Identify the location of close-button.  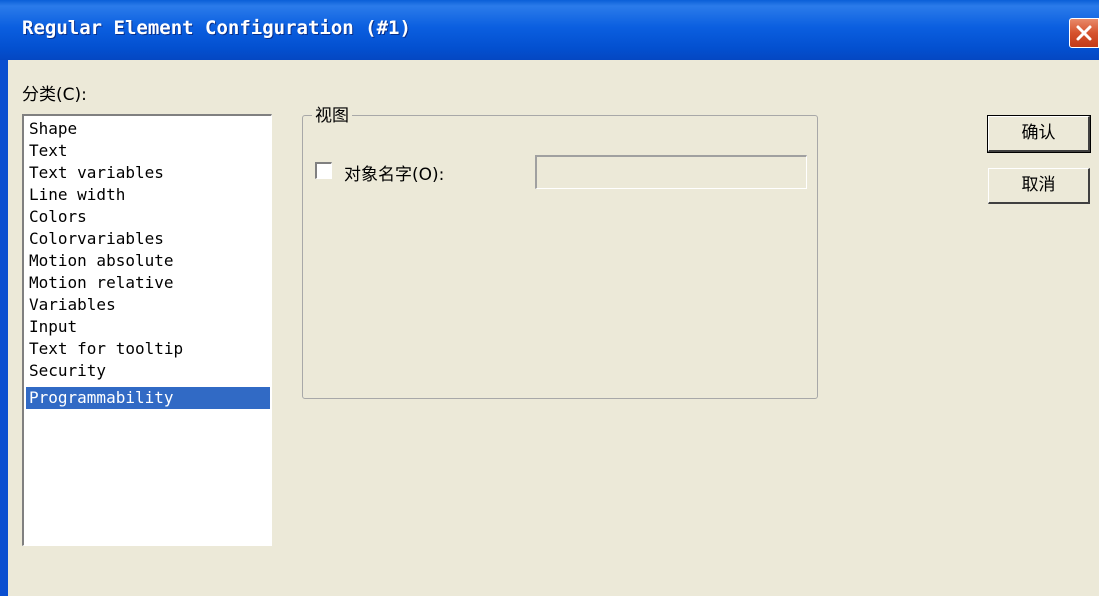
(1084, 33).